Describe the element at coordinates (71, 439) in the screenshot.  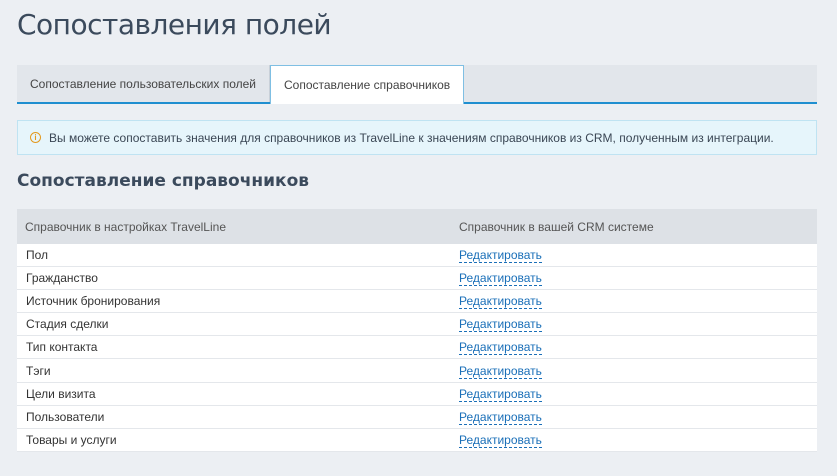
I see `dictionary-name: Товары и услуги` at that location.